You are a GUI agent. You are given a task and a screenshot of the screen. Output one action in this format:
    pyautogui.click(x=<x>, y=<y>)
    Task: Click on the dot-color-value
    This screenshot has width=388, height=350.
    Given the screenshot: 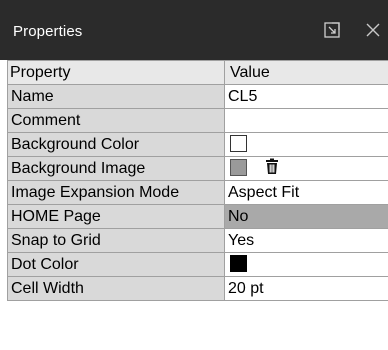 What is the action you would take?
    pyautogui.click(x=306, y=264)
    